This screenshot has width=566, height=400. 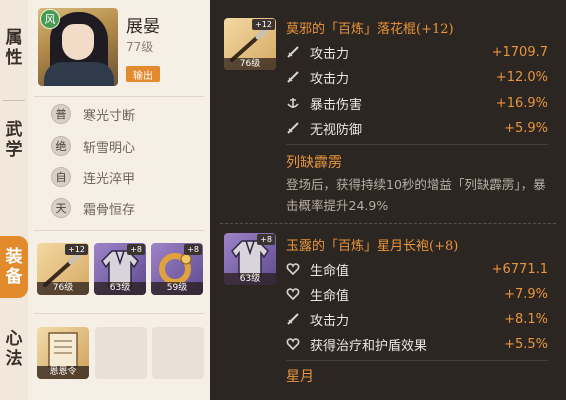 I want to click on equip-slot-accessory: +8 59级, so click(x=177, y=269).